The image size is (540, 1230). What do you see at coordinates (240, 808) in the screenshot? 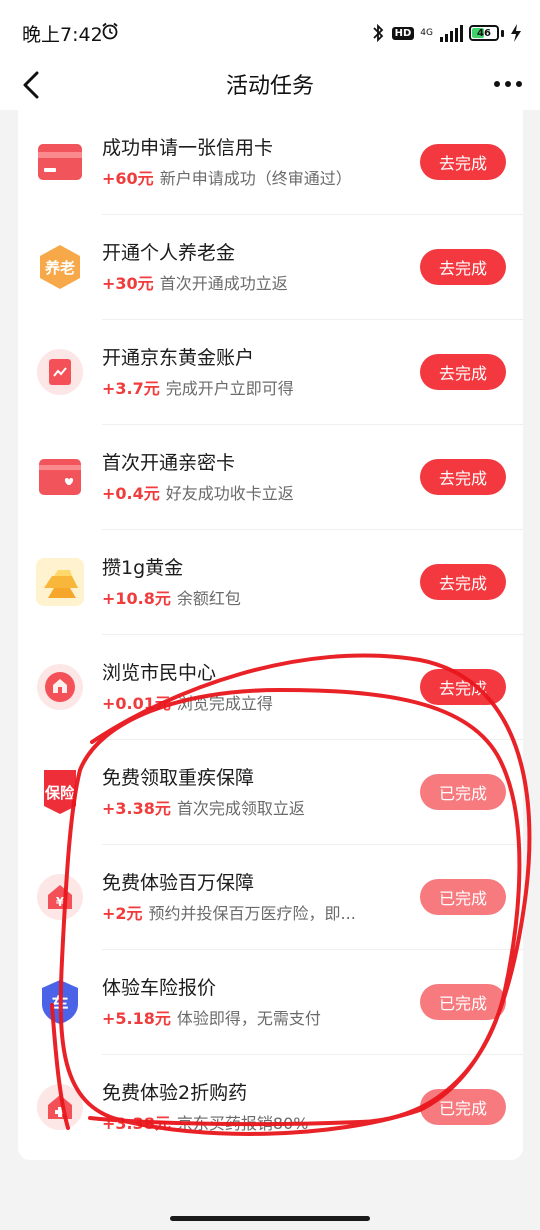
I see `task-description: 首次完成领取立返` at bounding box center [240, 808].